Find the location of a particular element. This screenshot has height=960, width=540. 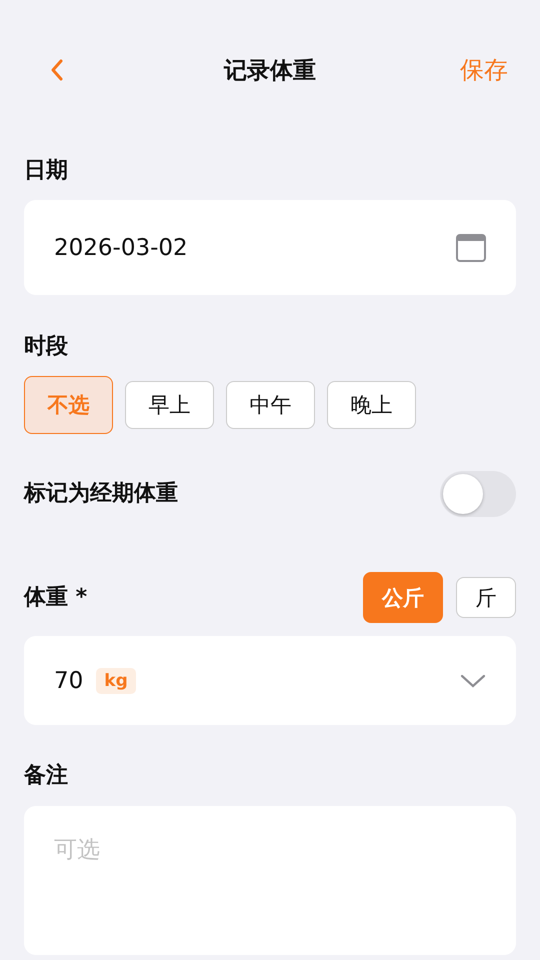

period-weight-label: 标记为经期体重 is located at coordinates (101, 494).